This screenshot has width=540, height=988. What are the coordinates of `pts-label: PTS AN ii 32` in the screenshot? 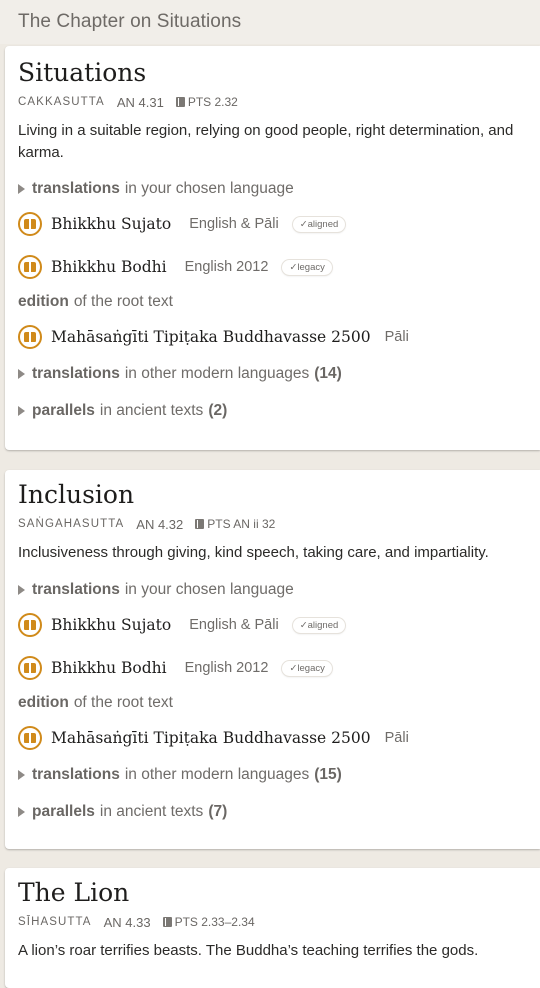 It's located at (241, 524).